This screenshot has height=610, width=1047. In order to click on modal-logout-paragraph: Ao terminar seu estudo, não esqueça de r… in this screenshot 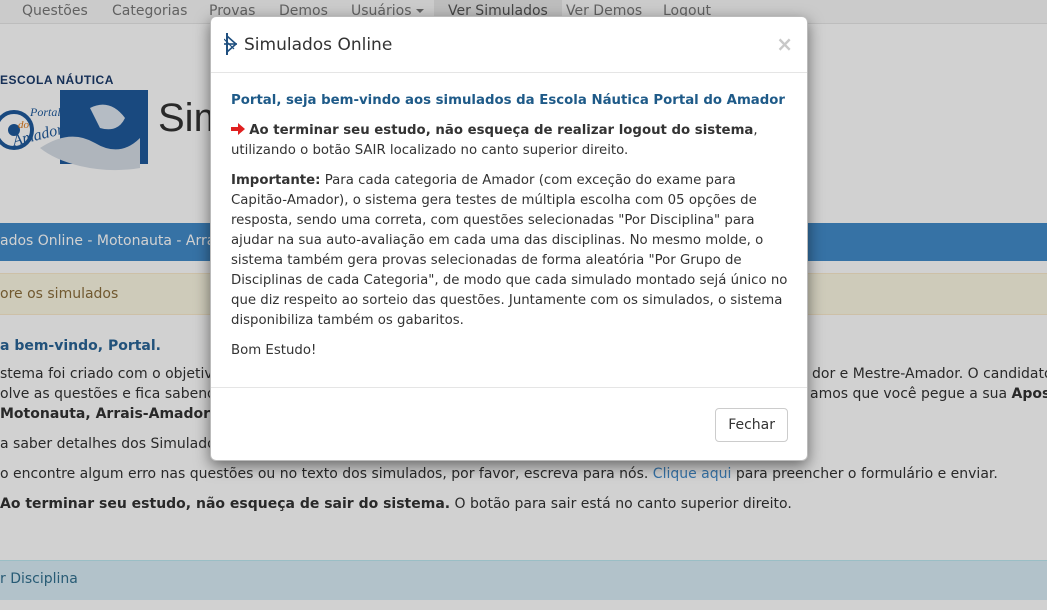, I will do `click(511, 141)`.